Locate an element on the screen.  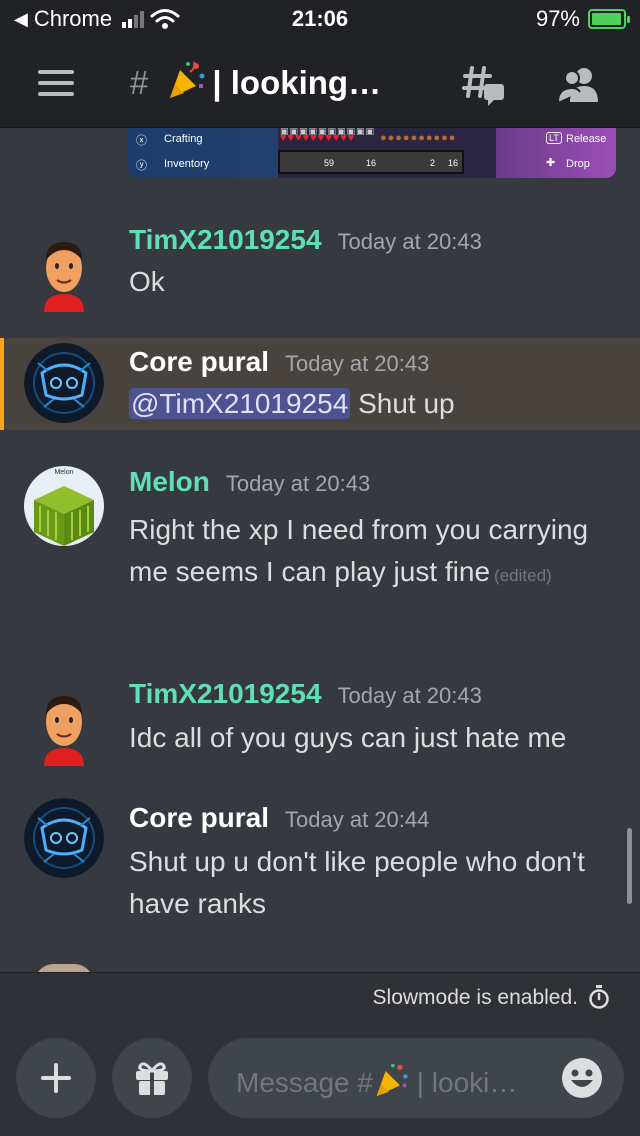
username: Melon is located at coordinates (169, 481).